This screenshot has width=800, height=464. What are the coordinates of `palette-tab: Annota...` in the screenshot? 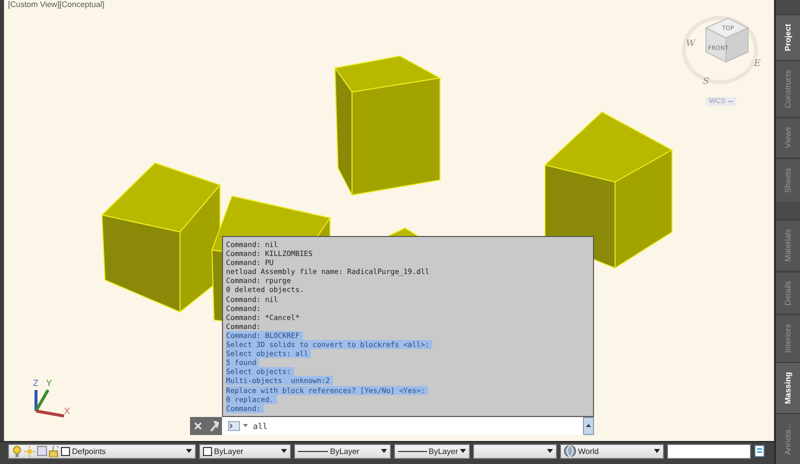 It's located at (788, 438).